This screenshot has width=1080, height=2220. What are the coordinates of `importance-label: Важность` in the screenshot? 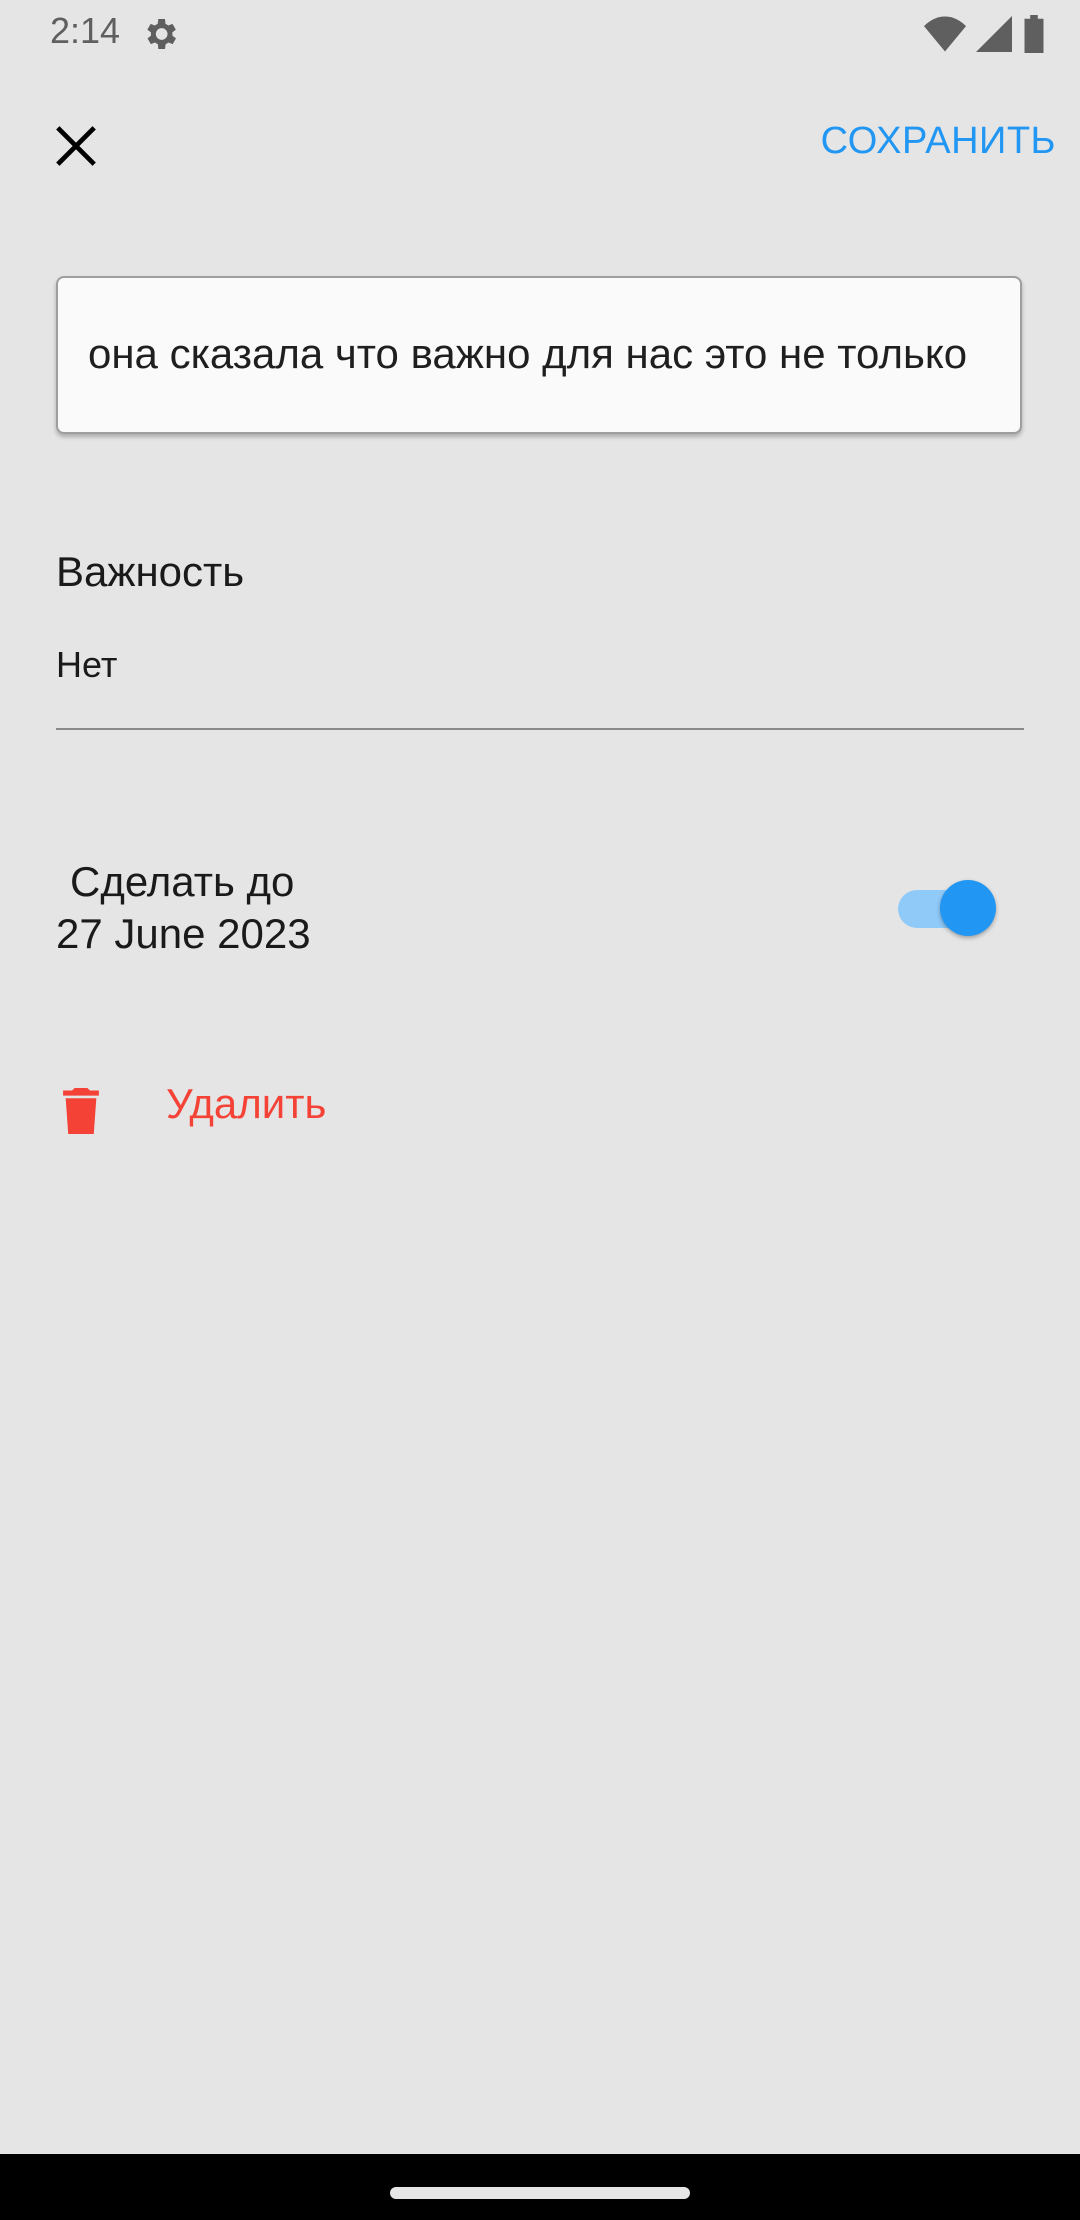 It's located at (150, 571).